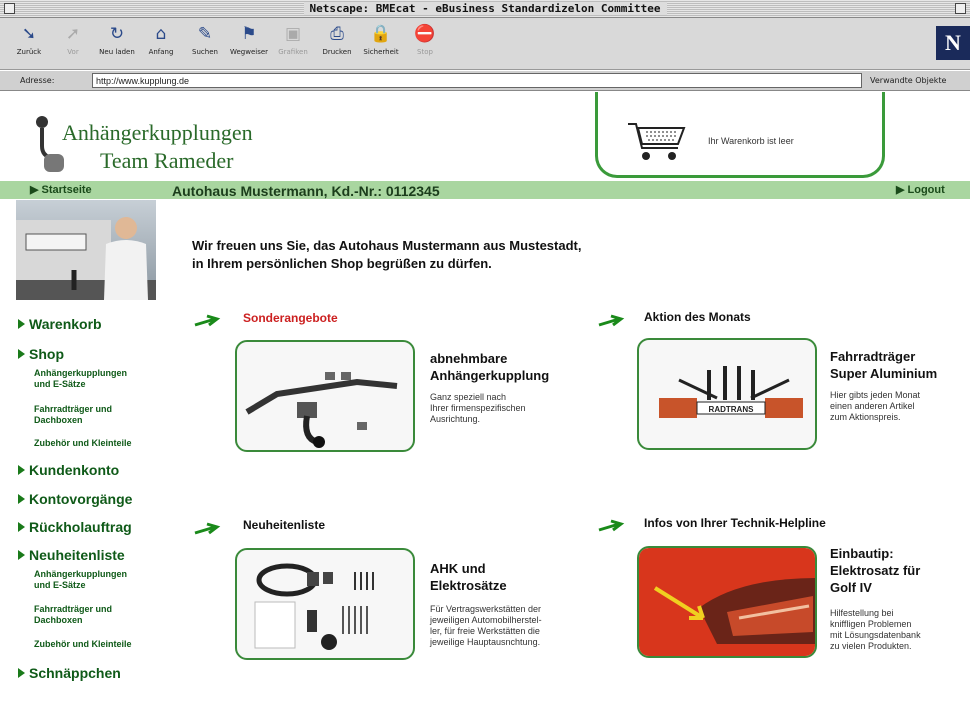 The height and width of the screenshot is (715, 970). I want to click on netscape-logo: N, so click(953, 43).